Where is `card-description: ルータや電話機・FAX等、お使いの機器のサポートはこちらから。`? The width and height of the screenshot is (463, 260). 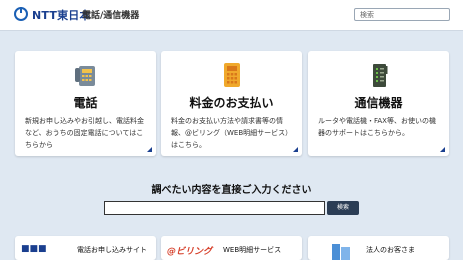 card-description: ルータや電話機・FAX等、お使いの機器のサポートはこちらから。 is located at coordinates (377, 127).